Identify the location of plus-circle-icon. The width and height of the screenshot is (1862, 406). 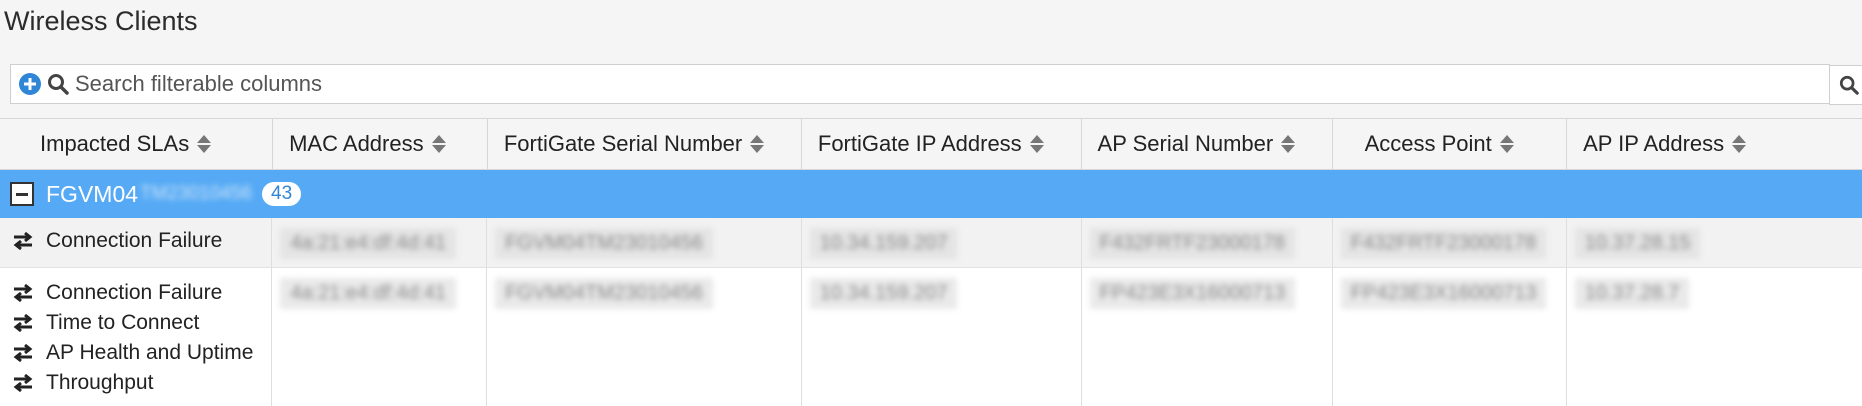
(30, 84).